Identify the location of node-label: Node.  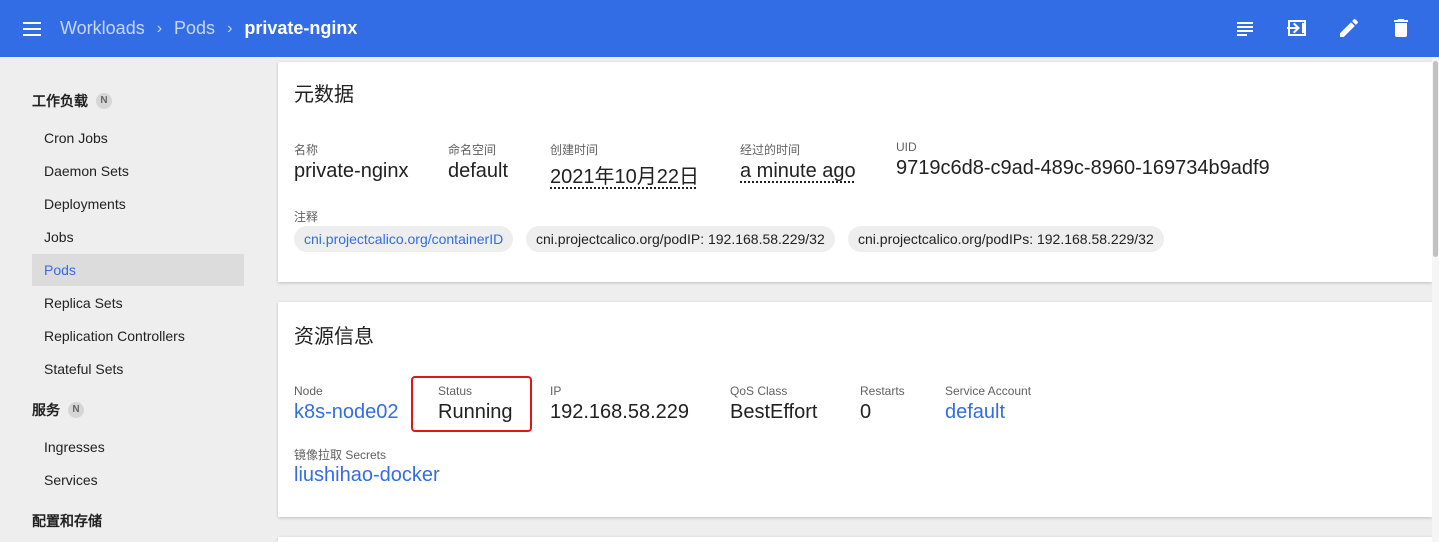
(308, 391).